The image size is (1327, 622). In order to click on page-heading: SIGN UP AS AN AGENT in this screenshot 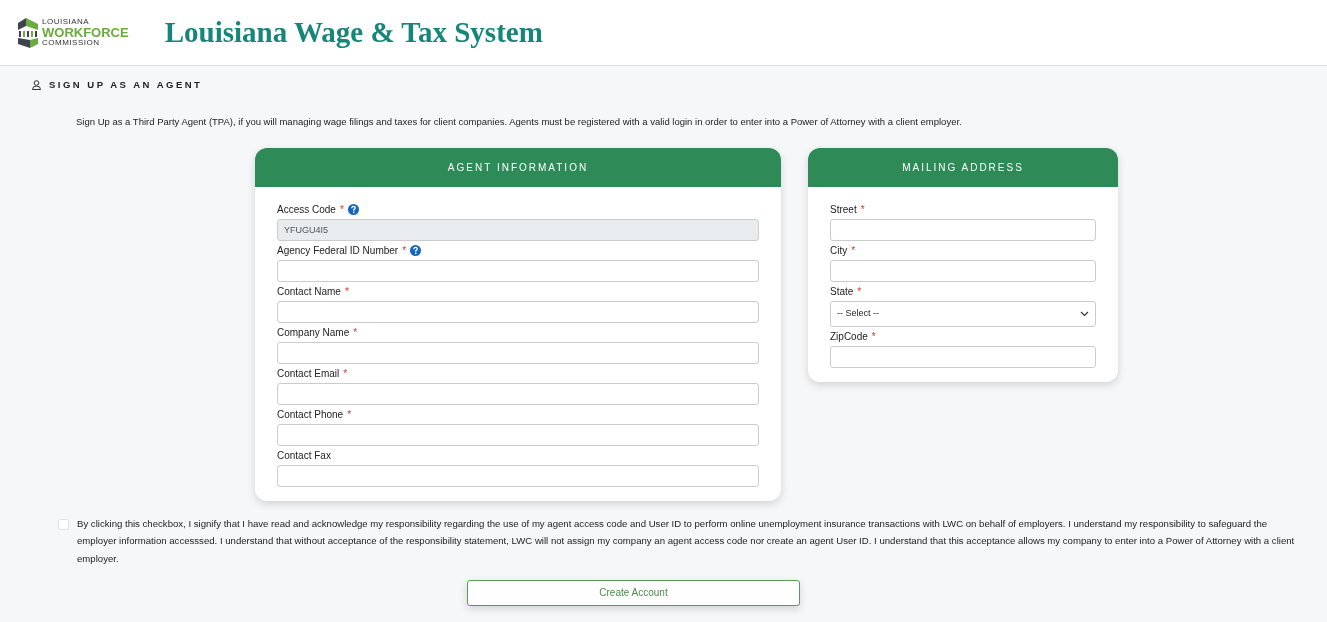, I will do `click(126, 85)`.